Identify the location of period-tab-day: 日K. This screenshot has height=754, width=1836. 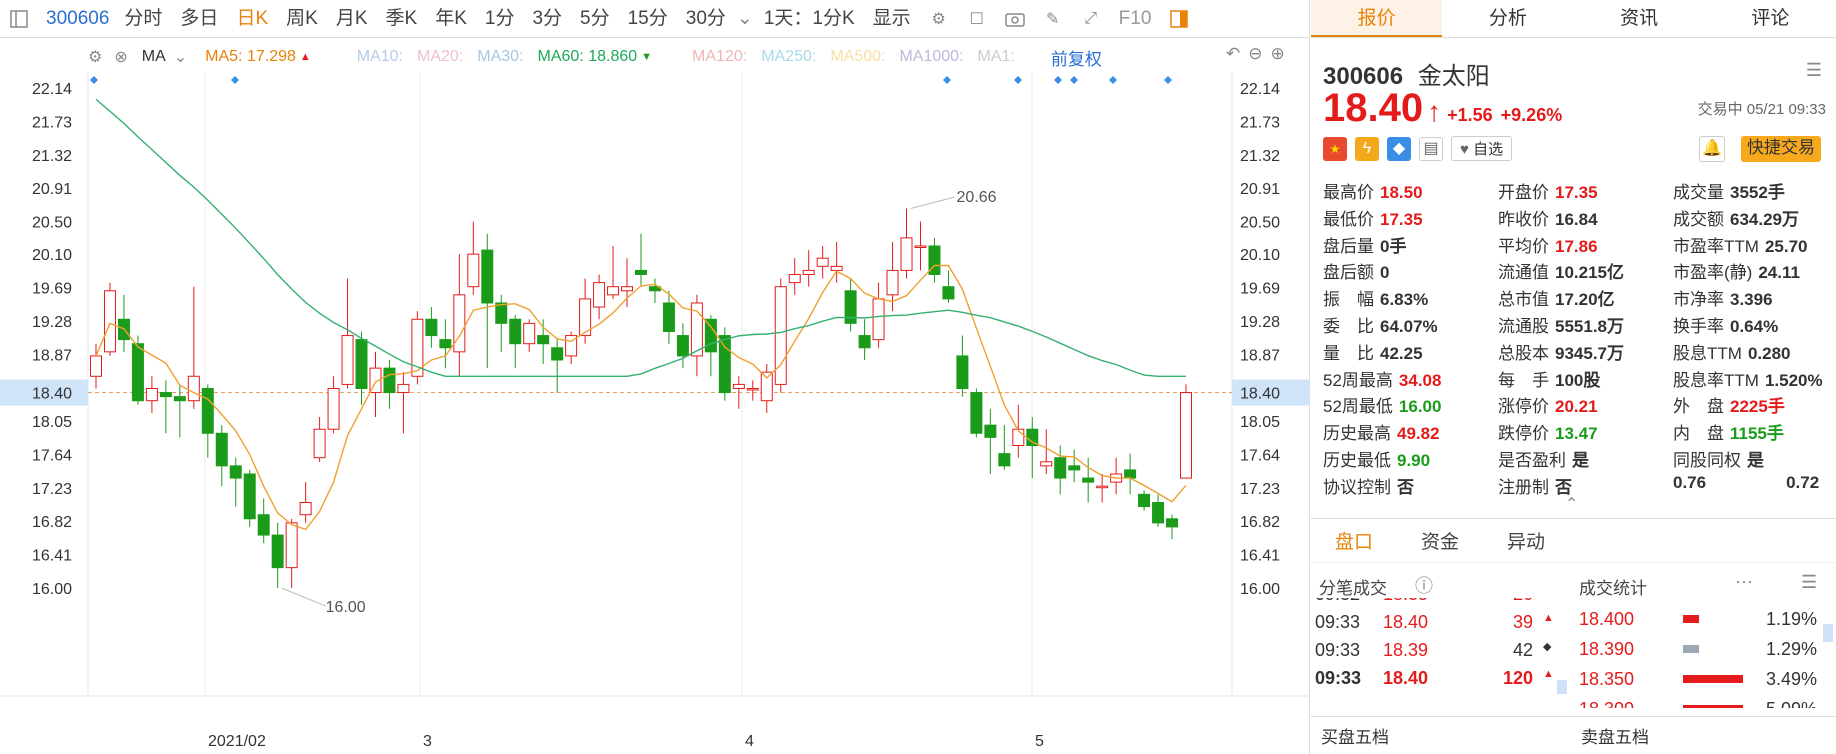
(252, 19).